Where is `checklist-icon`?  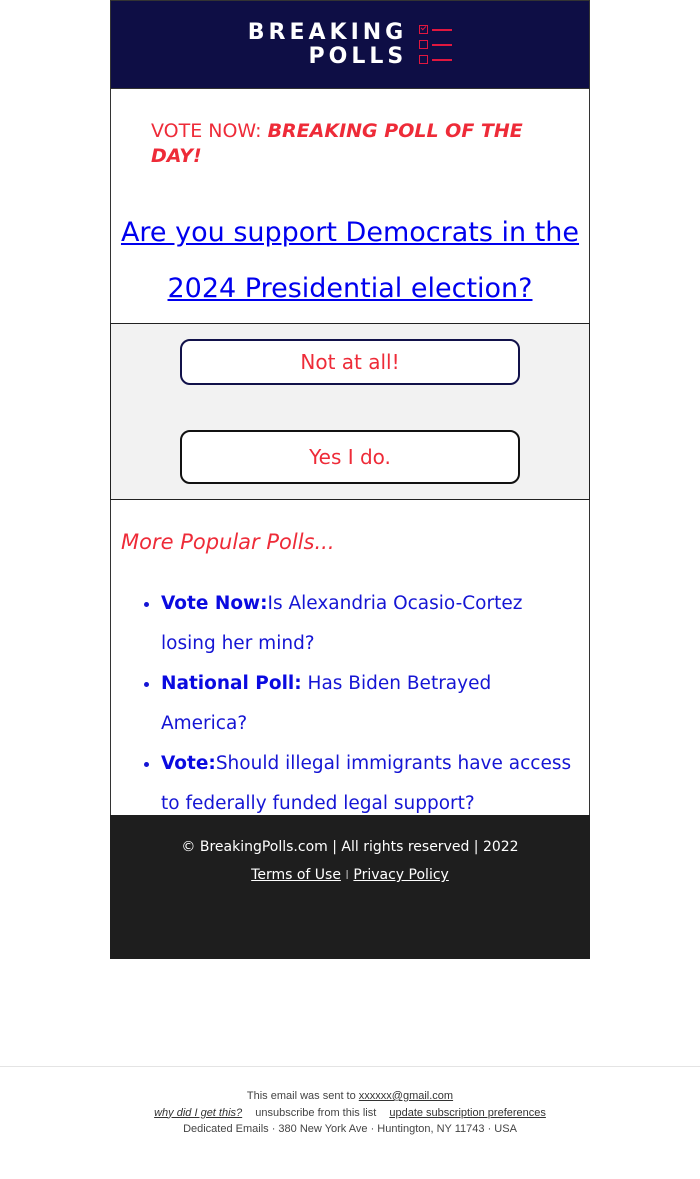 checklist-icon is located at coordinates (436, 44).